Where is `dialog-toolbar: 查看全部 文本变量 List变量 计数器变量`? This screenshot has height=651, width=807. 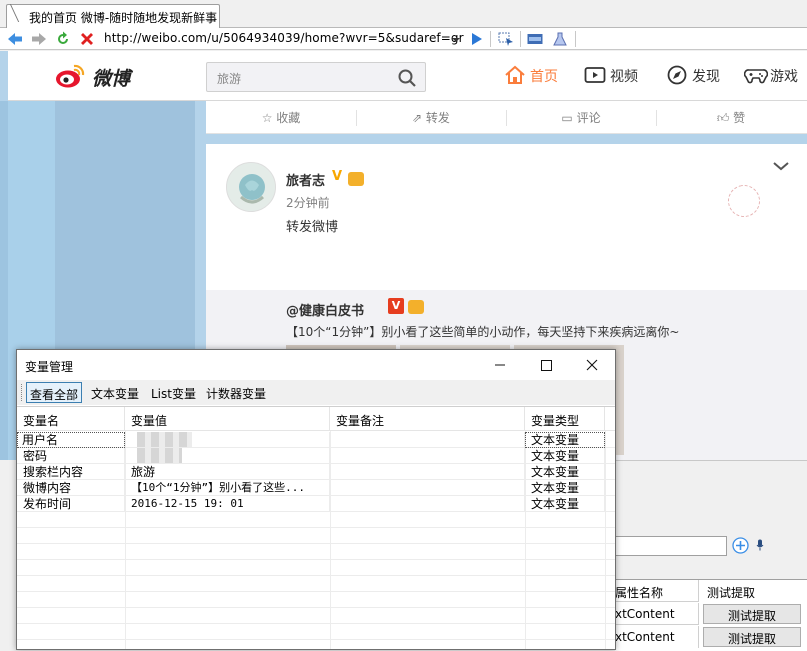 dialog-toolbar: 查看全部 文本变量 List变量 计数器变量 is located at coordinates (316, 392).